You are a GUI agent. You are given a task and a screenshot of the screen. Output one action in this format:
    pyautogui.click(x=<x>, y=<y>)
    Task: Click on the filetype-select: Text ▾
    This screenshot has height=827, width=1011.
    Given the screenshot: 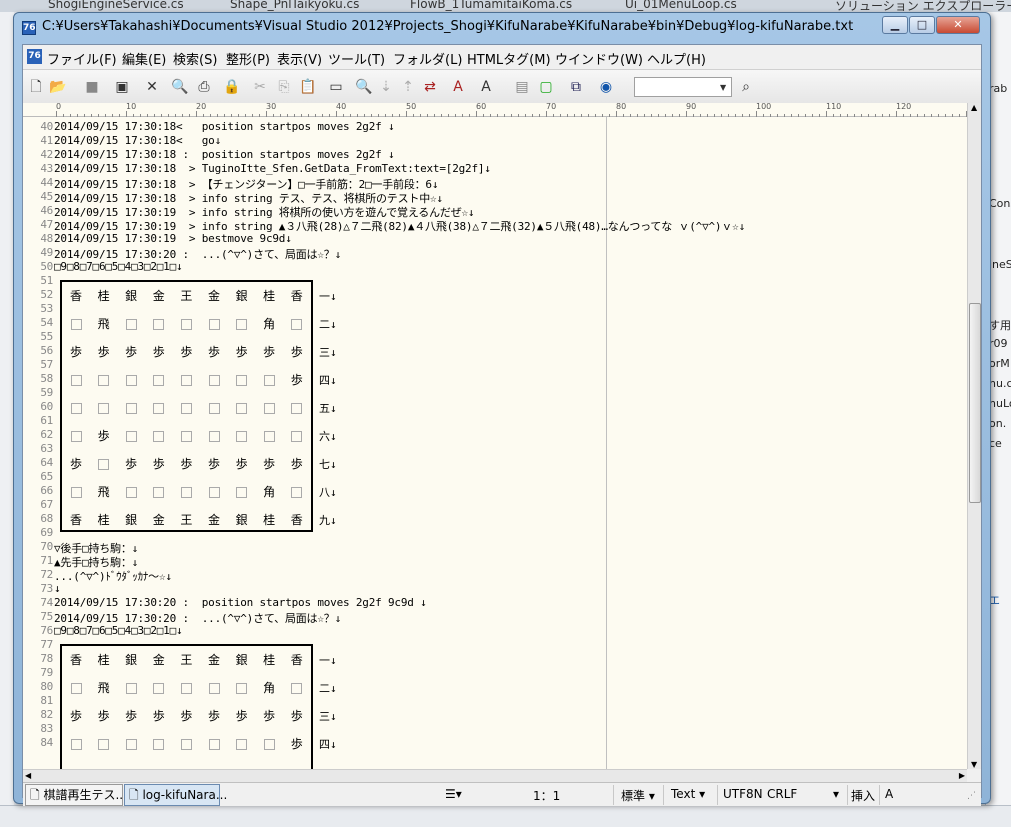 What is the action you would take?
    pyautogui.click(x=688, y=794)
    